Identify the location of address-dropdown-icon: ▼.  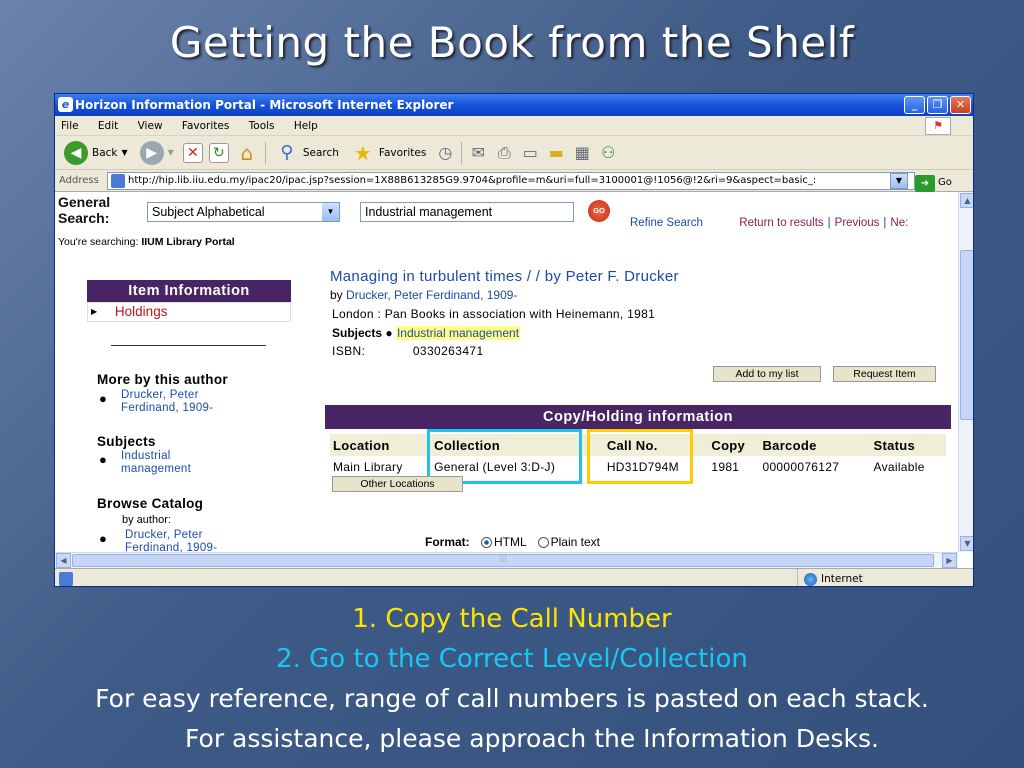
(899, 181).